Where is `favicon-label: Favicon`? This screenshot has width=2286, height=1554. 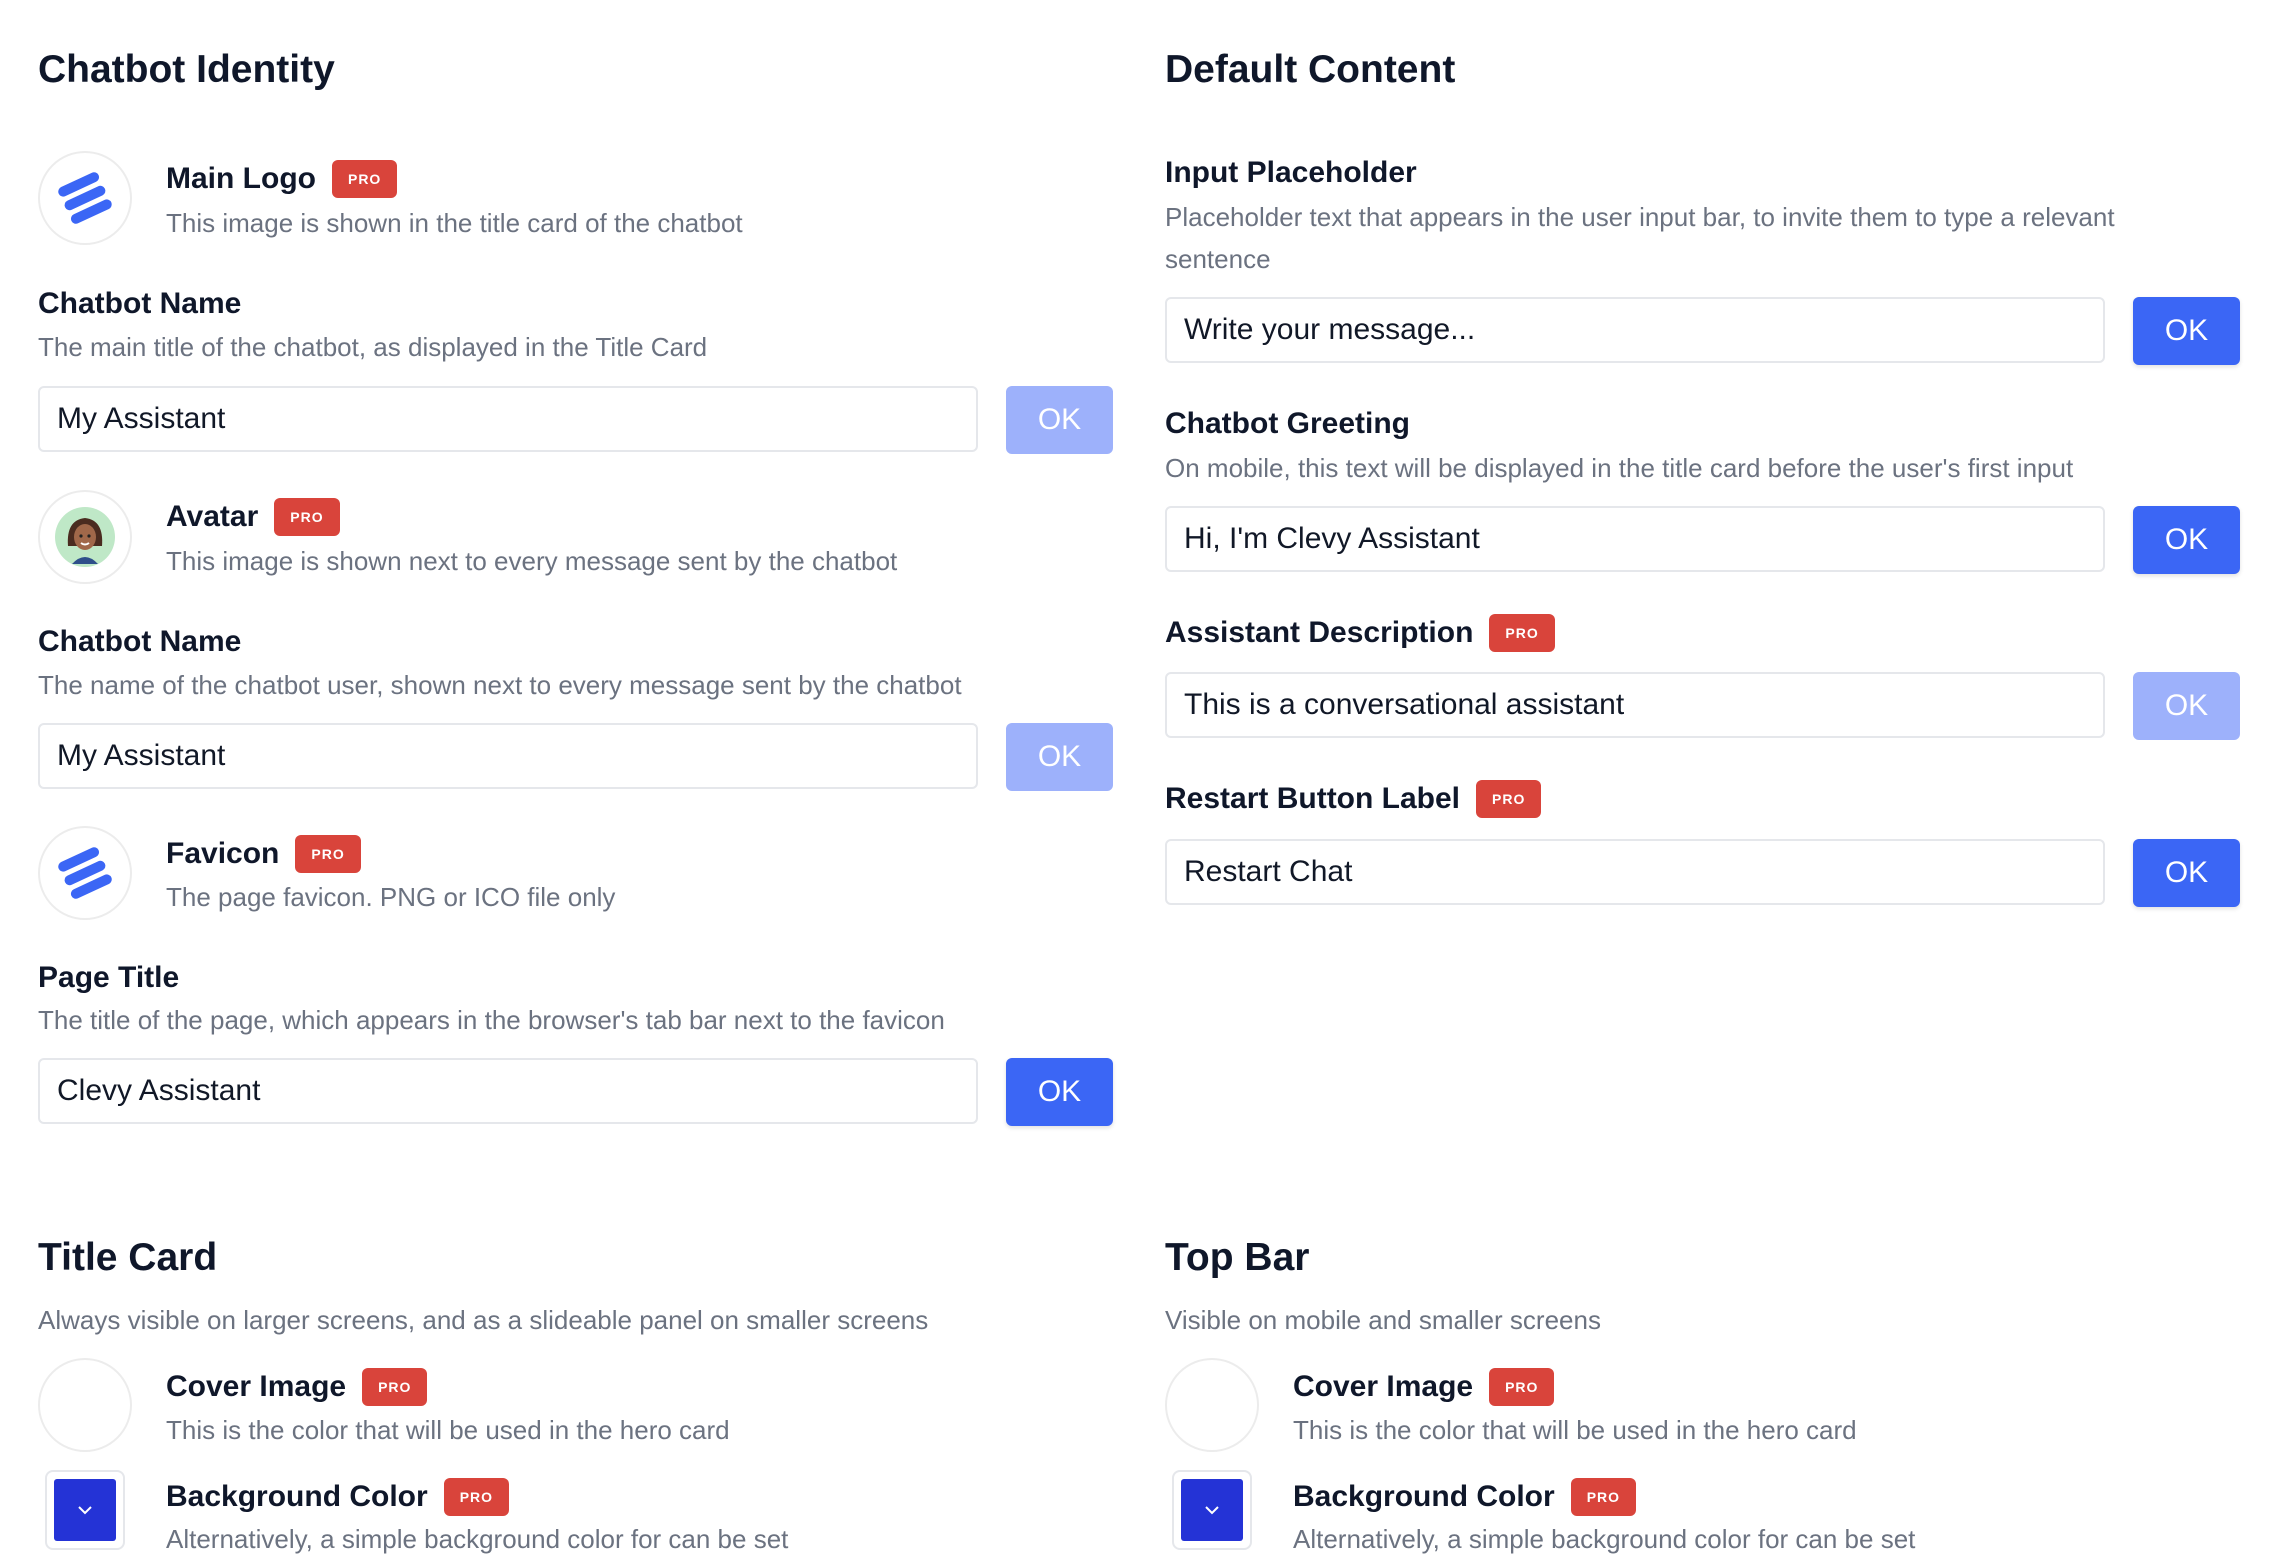
favicon-label: Favicon is located at coordinates (223, 853).